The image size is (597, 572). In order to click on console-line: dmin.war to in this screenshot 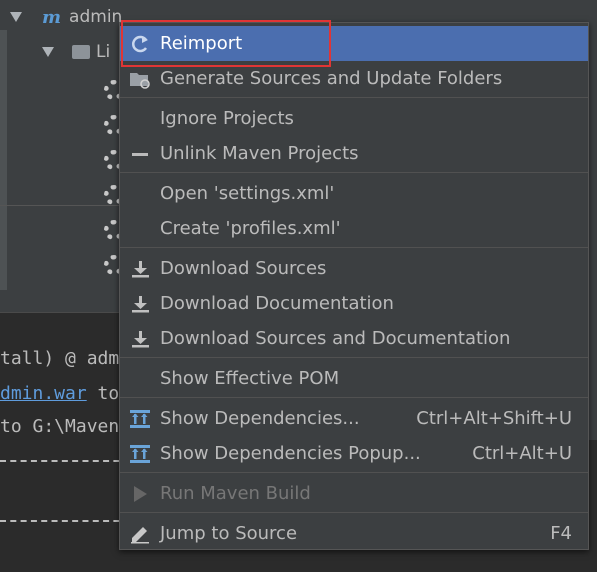, I will do `click(59, 393)`.